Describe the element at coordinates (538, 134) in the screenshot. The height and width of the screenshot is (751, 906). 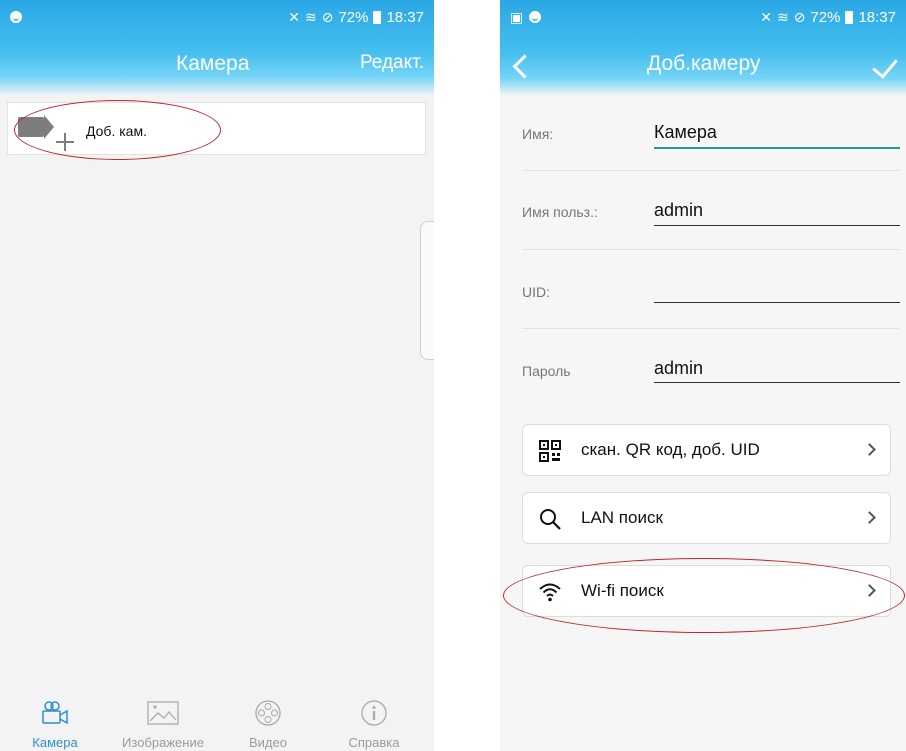
I see `name-label: Имя:` at that location.